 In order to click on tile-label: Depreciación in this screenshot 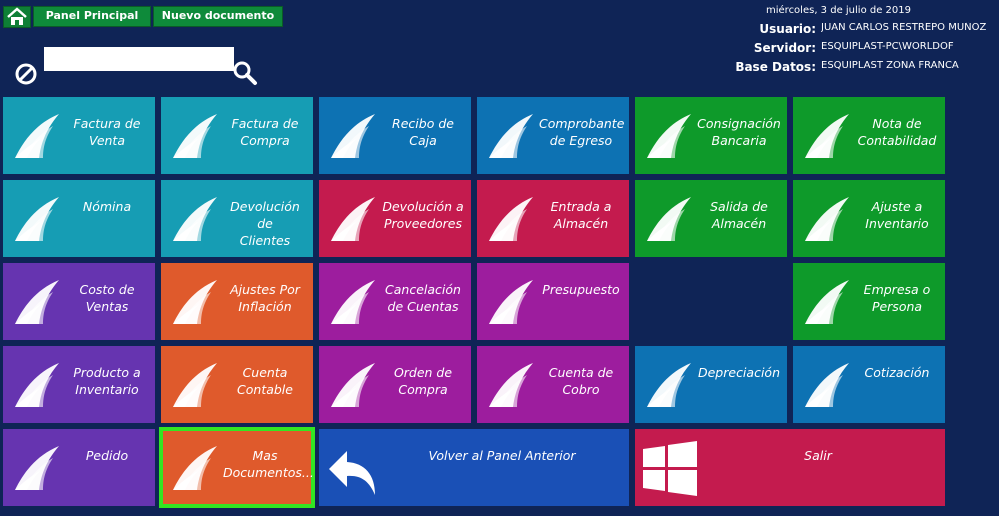, I will do `click(738, 372)`.